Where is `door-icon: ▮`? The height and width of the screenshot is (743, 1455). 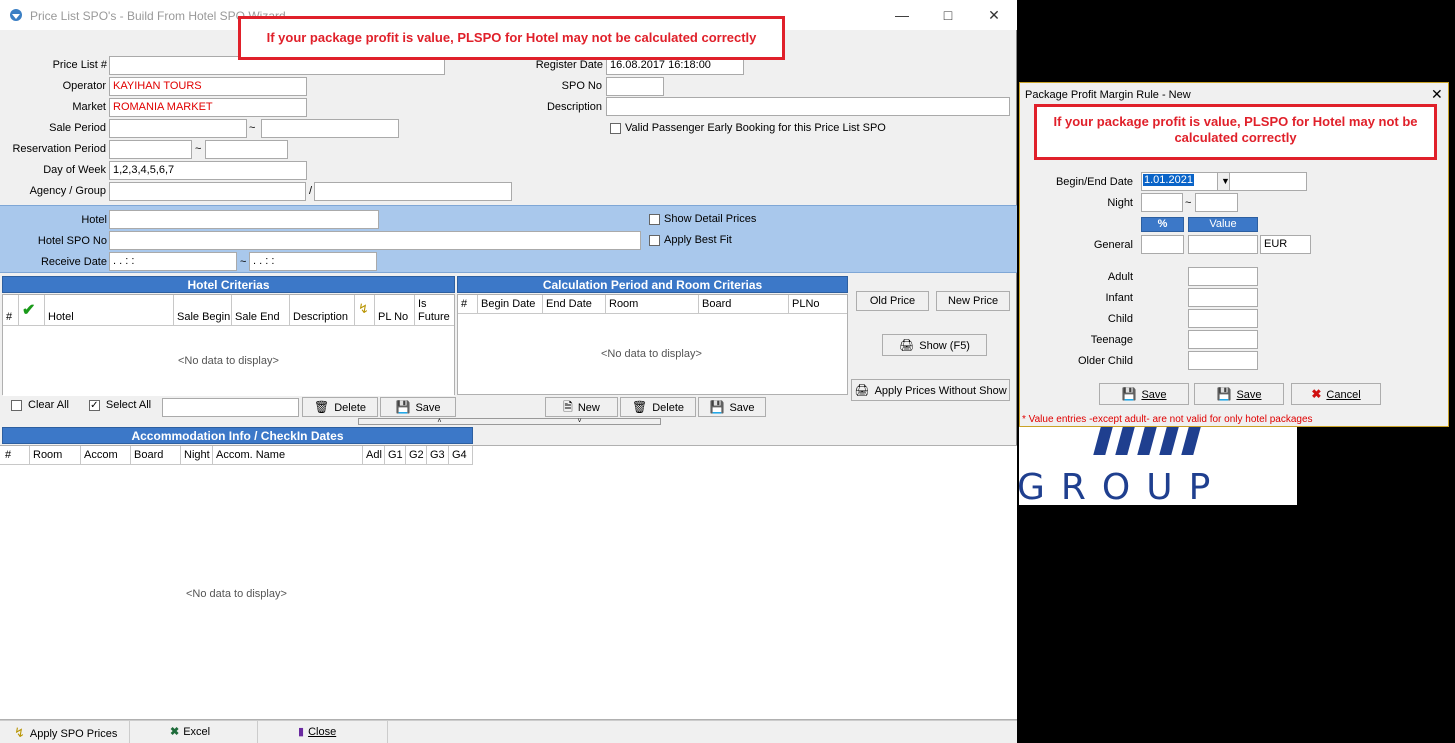 door-icon: ▮ is located at coordinates (301, 732).